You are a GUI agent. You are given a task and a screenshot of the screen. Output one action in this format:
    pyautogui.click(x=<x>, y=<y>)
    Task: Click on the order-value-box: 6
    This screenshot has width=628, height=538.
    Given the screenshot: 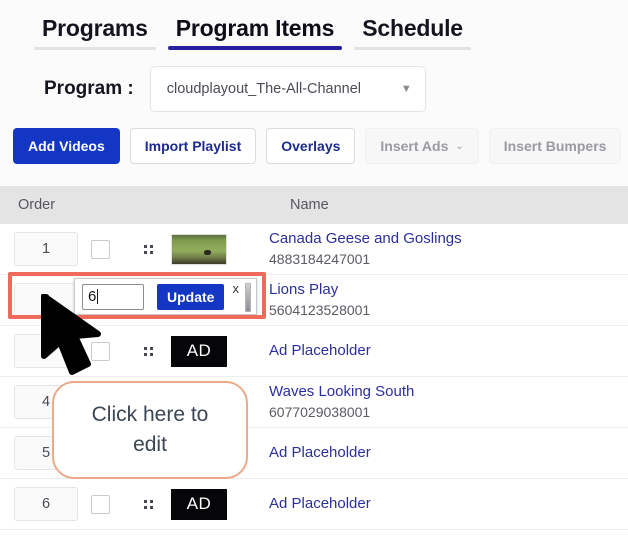 What is the action you would take?
    pyautogui.click(x=46, y=504)
    